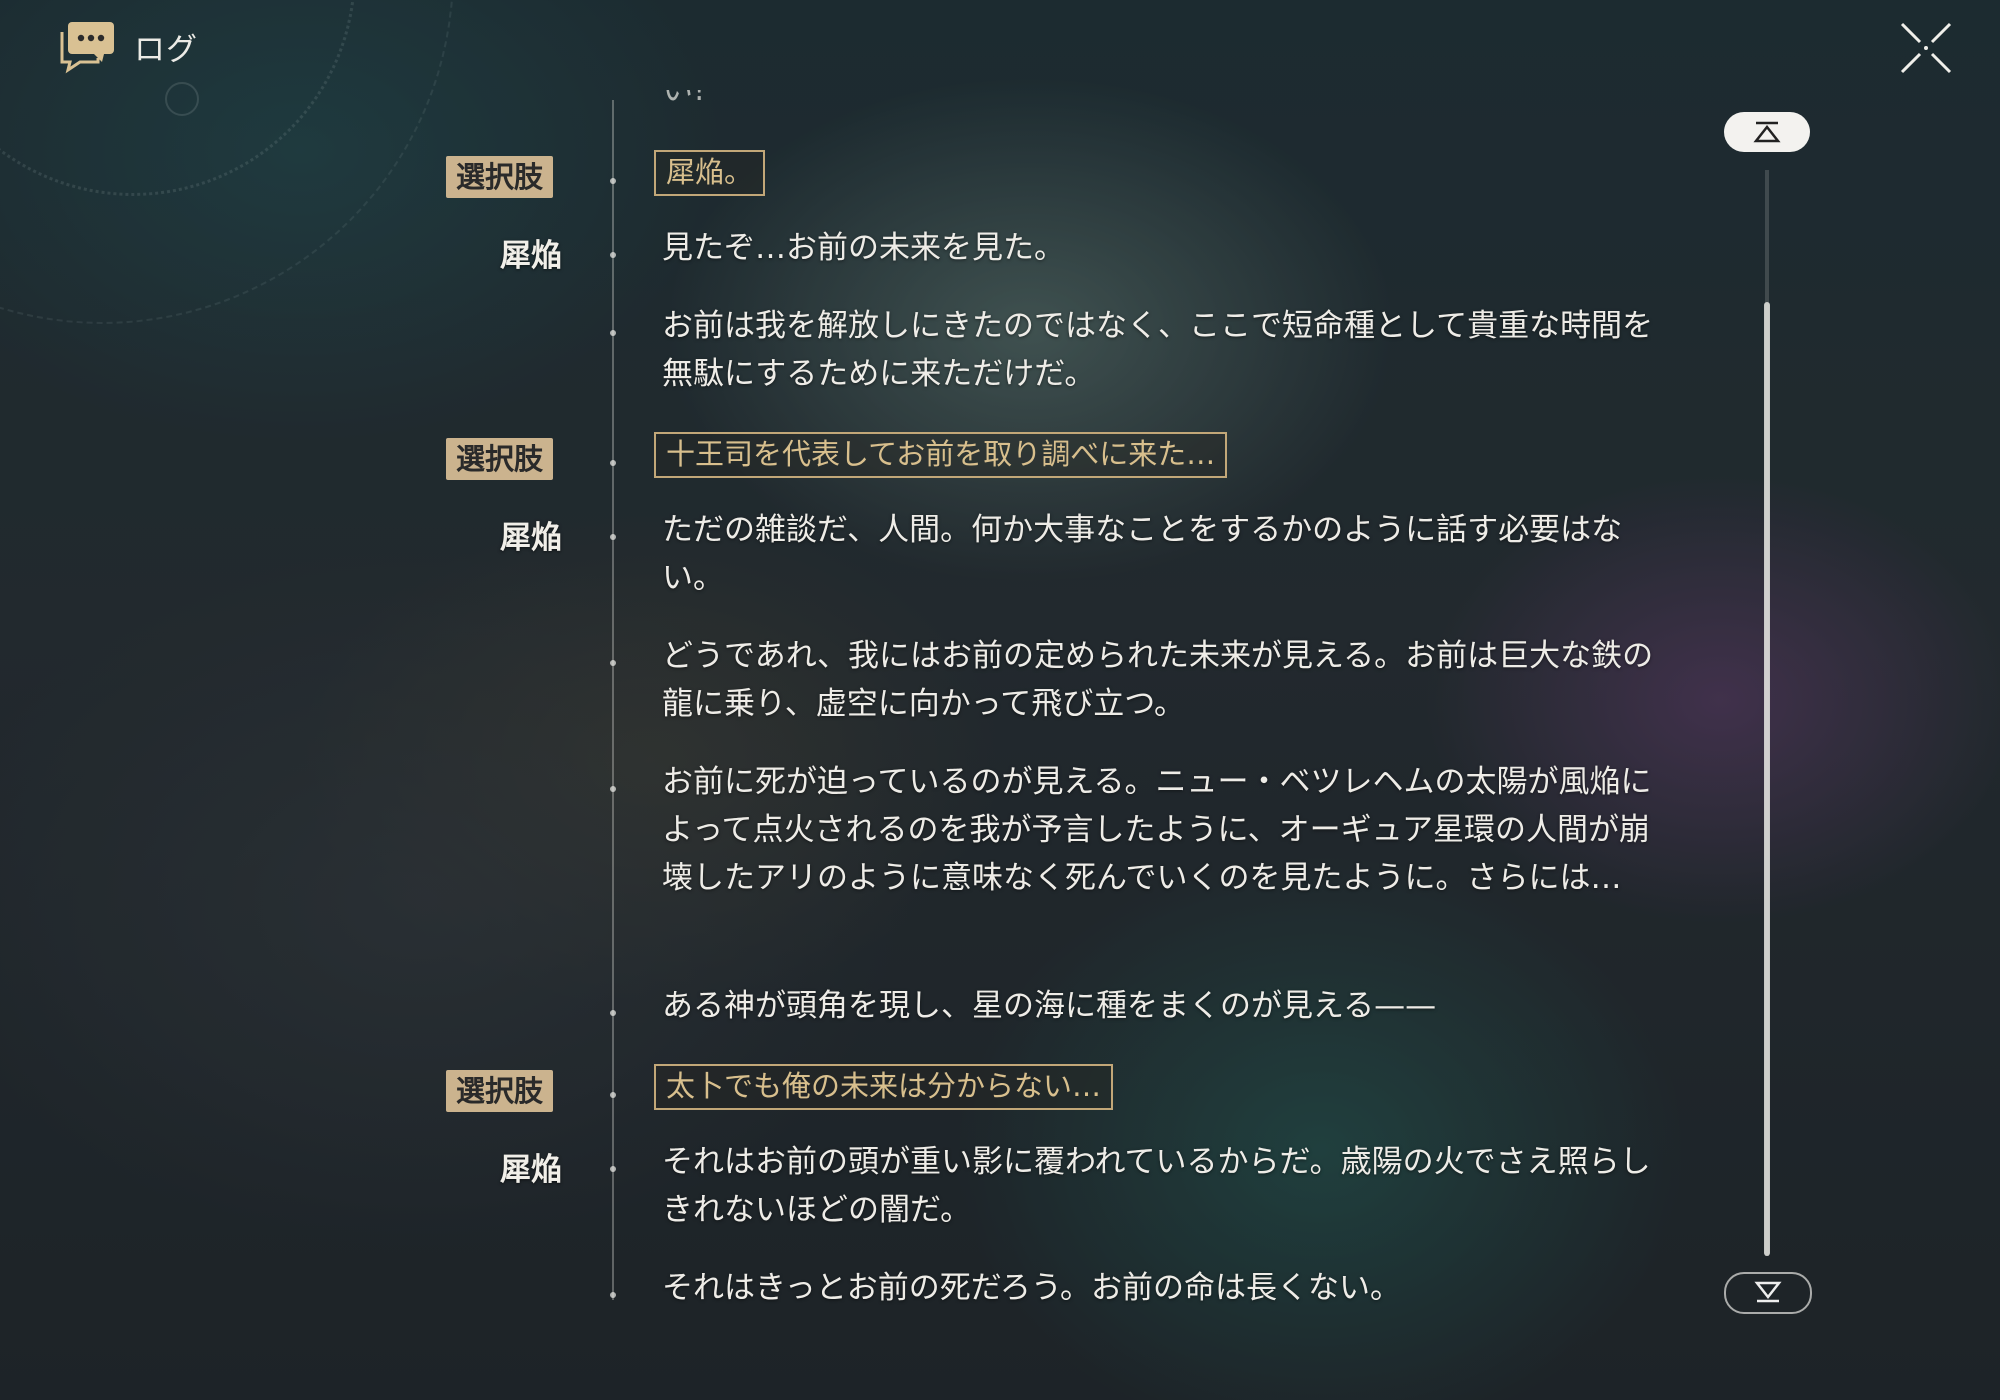 This screenshot has height=1400, width=2000. I want to click on scroll-bottom-icon, so click(1768, 1292).